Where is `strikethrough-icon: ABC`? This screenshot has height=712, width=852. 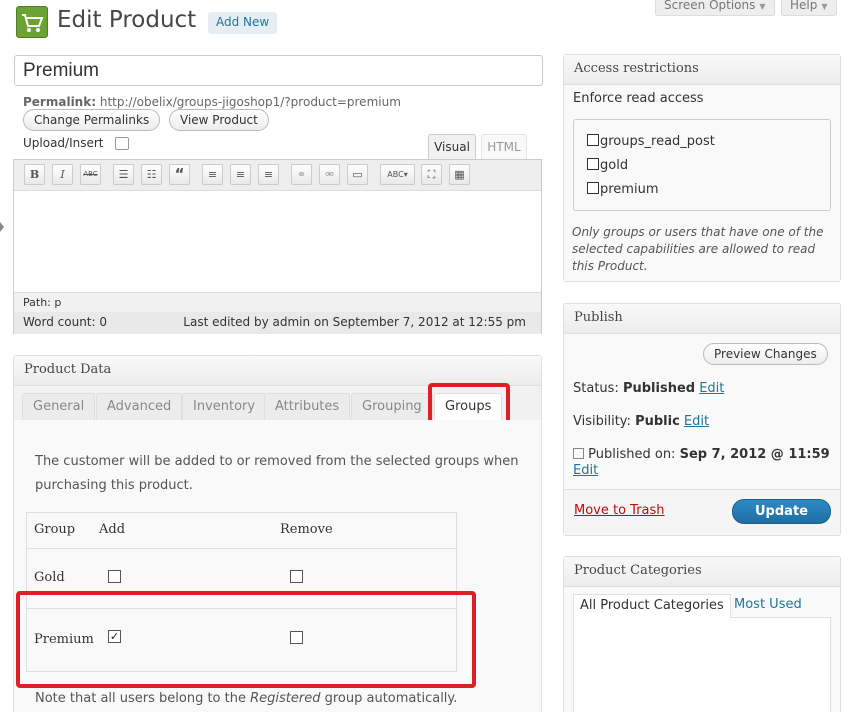
strikethrough-icon: ABC is located at coordinates (90, 174).